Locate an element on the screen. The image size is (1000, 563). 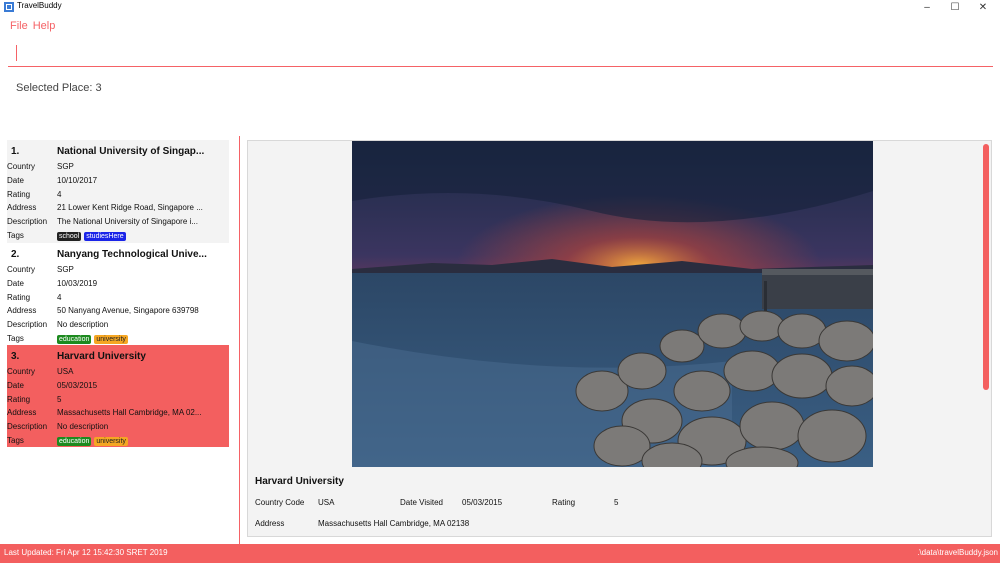
date-visited-value: 05/03/2015 is located at coordinates (482, 502).